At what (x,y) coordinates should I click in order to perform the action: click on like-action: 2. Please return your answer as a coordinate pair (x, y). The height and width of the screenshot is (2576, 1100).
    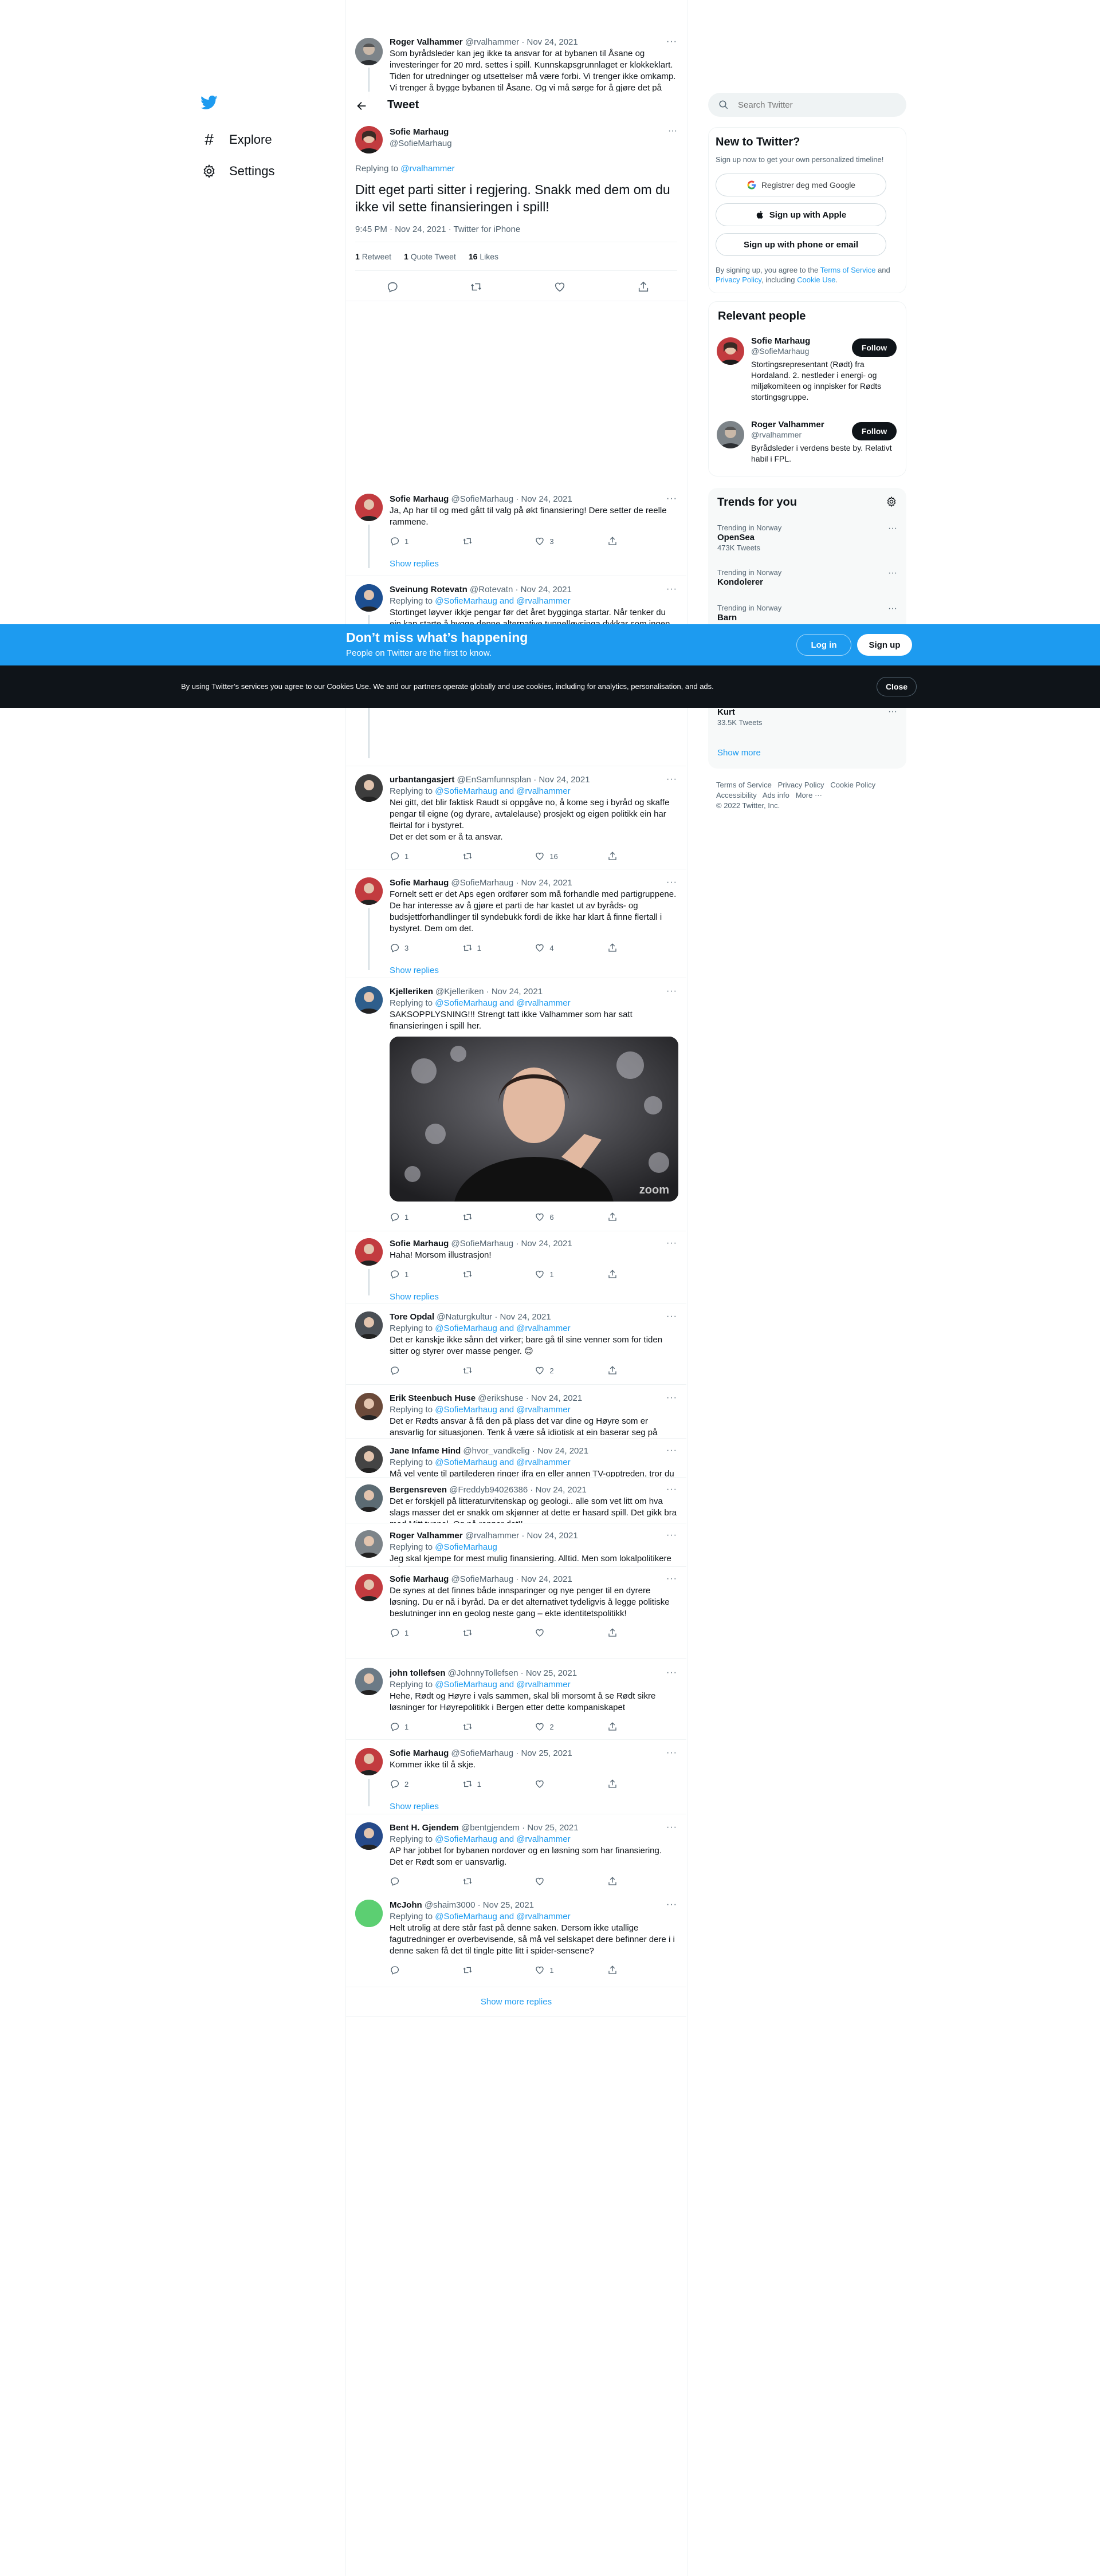
    Looking at the image, I should click on (552, 1370).